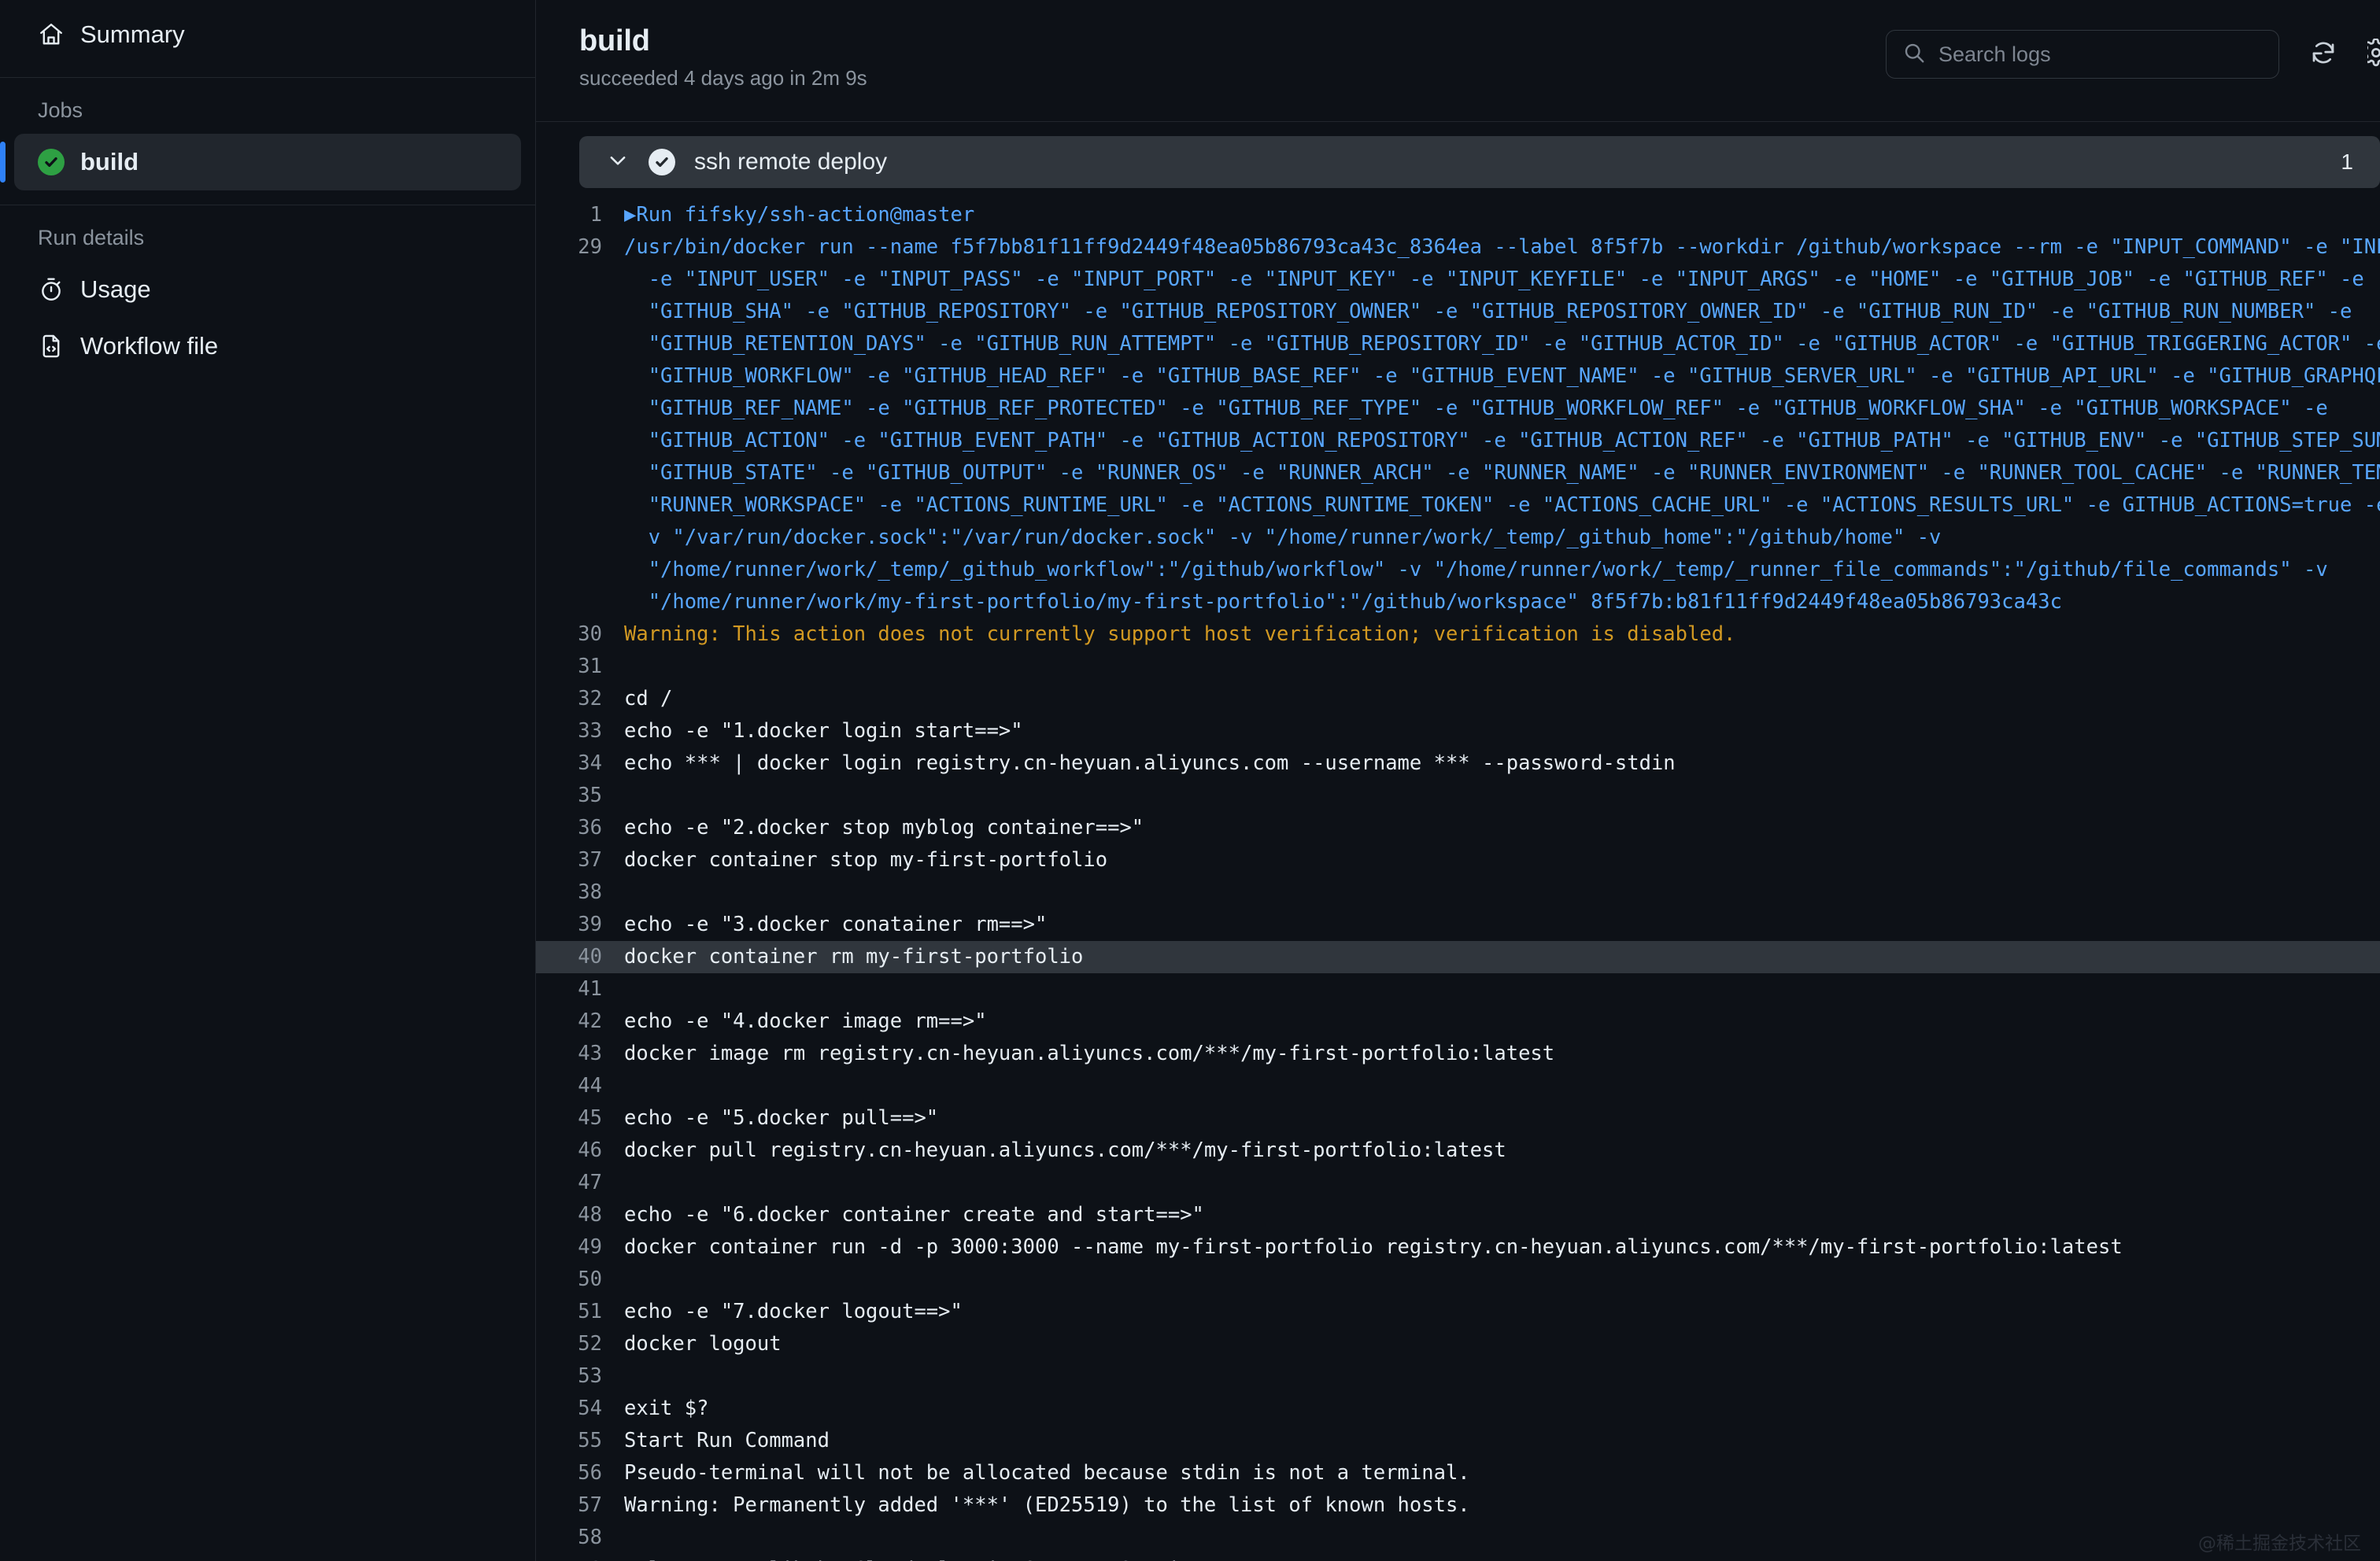 This screenshot has height=1561, width=2380. What do you see at coordinates (590, 828) in the screenshot?
I see `log-line-number: 36` at bounding box center [590, 828].